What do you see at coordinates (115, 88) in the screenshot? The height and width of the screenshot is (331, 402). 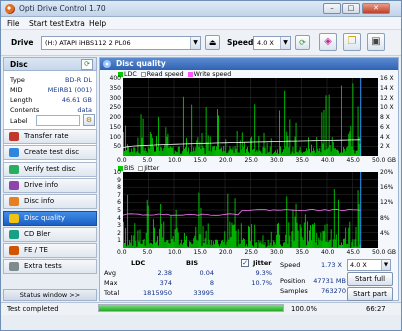 I see `ldc-y-left-tick: 350` at bounding box center [115, 88].